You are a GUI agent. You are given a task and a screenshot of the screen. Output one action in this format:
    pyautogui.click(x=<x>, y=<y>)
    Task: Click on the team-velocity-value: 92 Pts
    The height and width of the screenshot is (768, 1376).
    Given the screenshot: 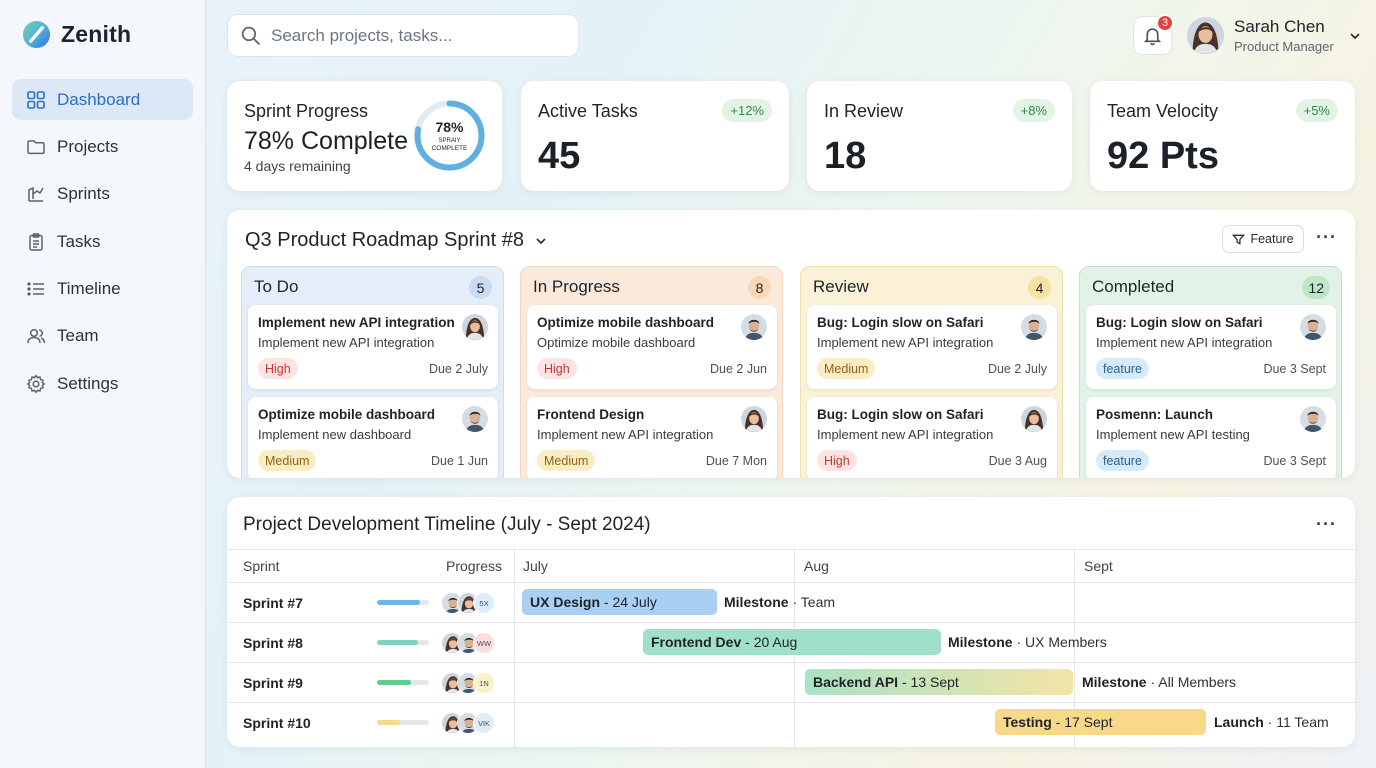 What is the action you would take?
    pyautogui.click(x=1163, y=156)
    